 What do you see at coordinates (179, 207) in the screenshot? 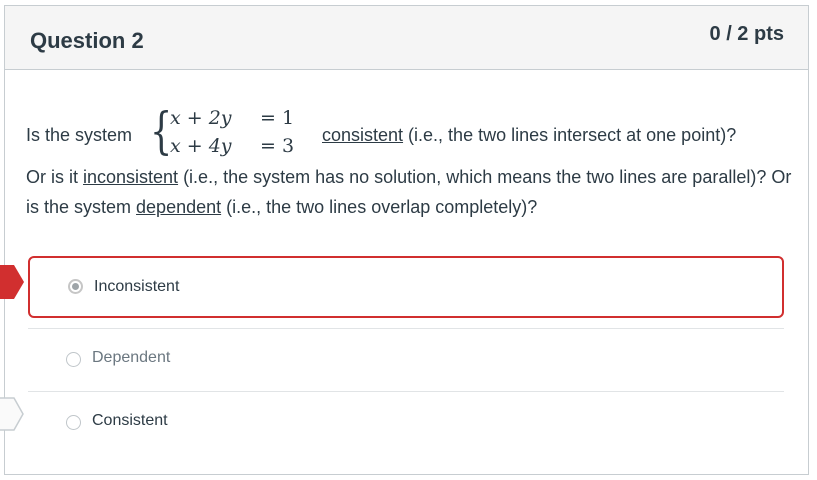
I see `term-dependent: dependent` at bounding box center [179, 207].